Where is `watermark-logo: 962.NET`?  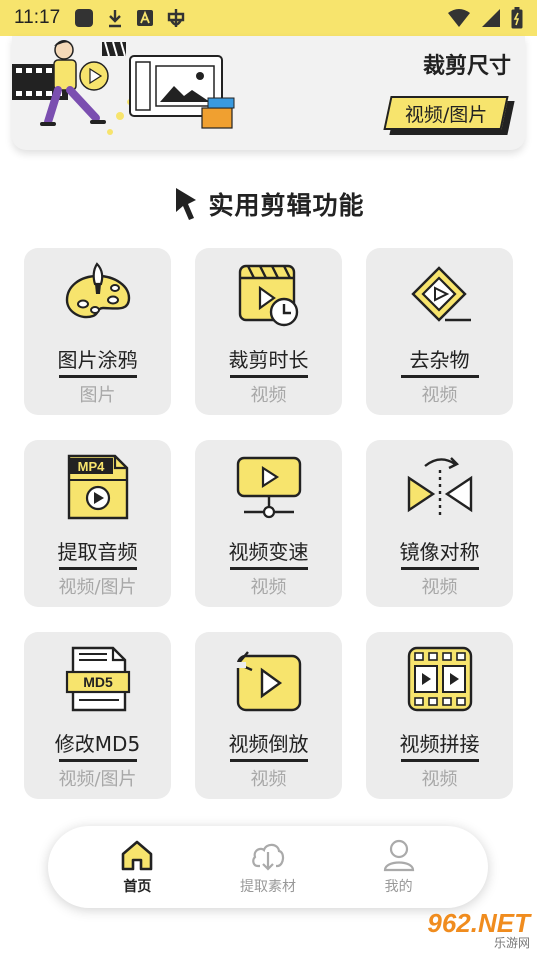
watermark-logo: 962.NET is located at coordinates (478, 923).